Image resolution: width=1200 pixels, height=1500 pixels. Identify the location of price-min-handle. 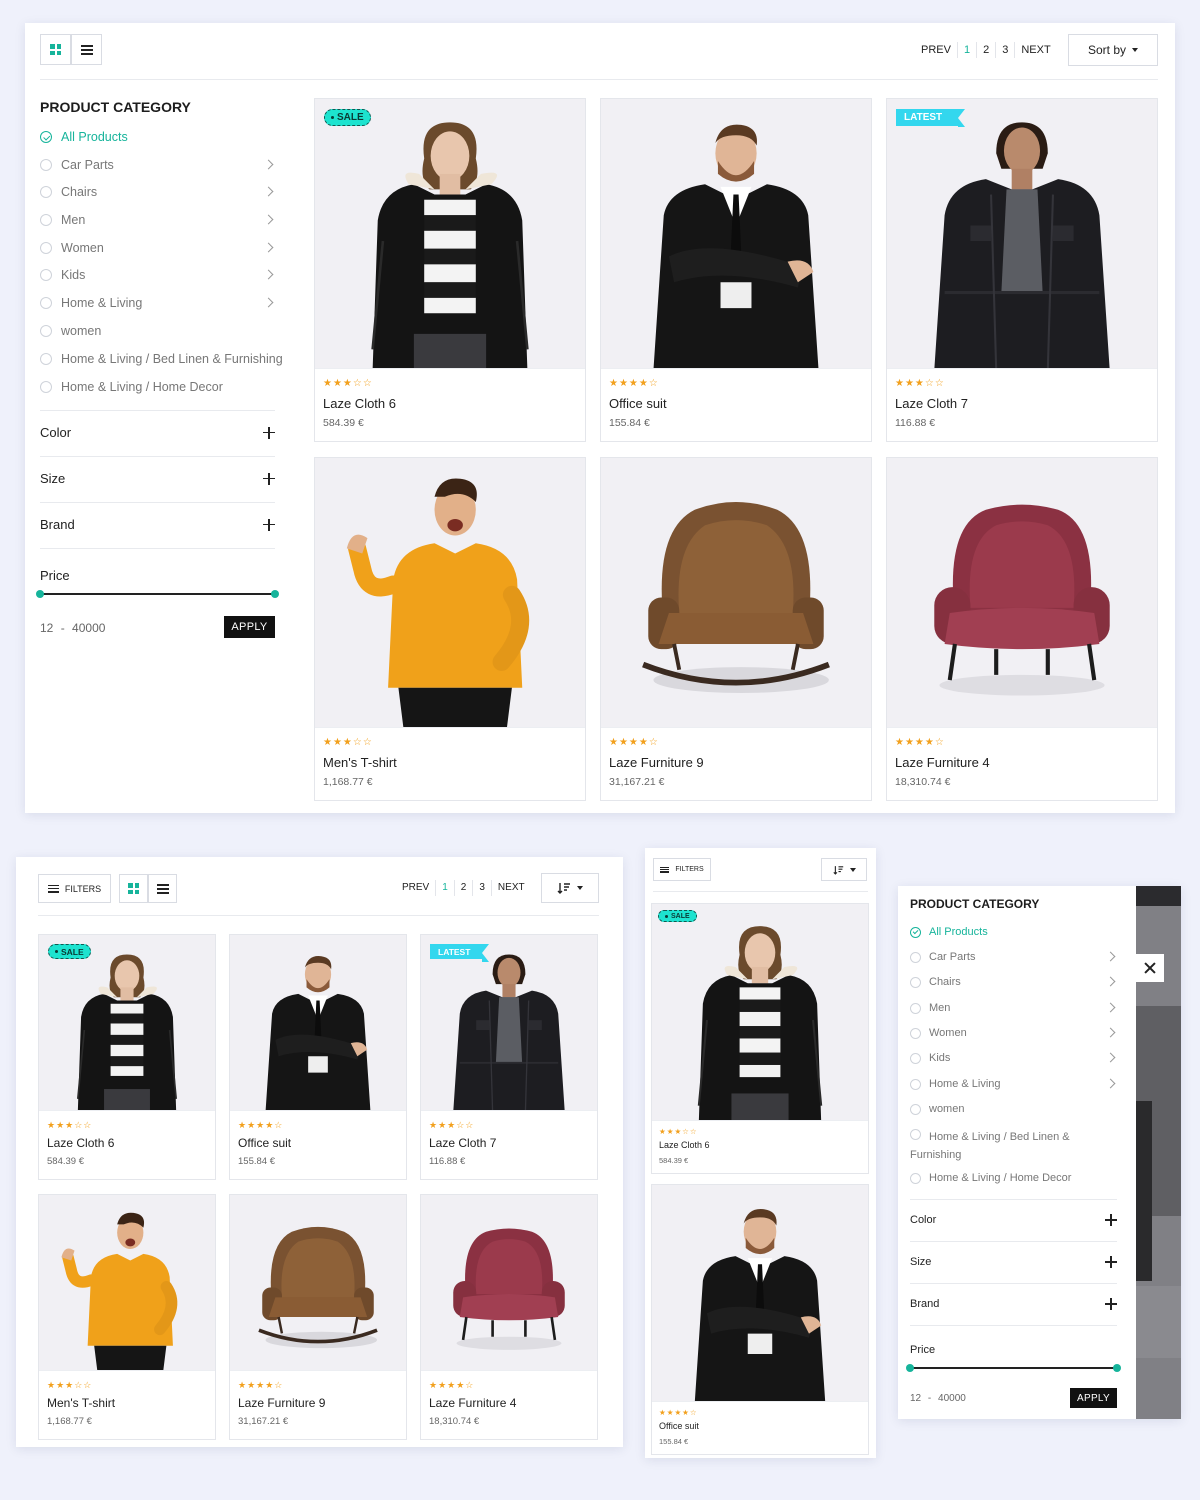
(40, 593).